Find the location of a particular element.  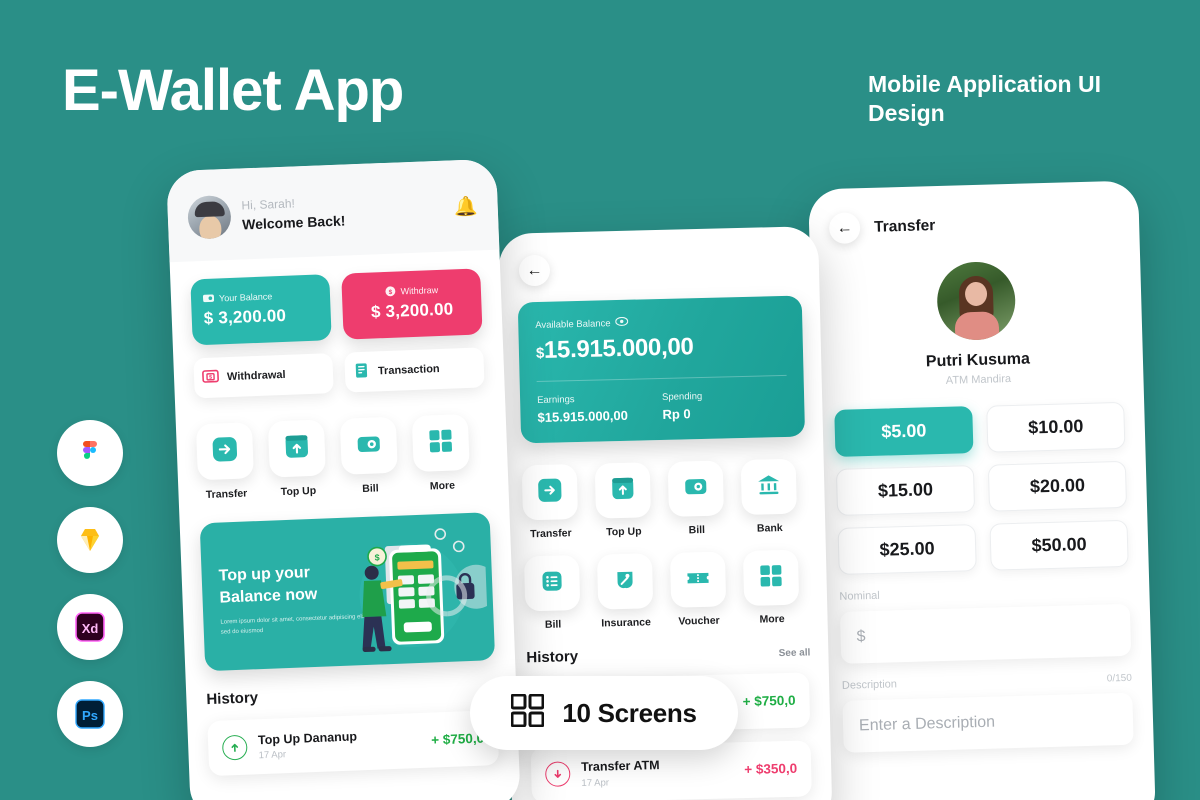

page-subtitle: Mobile Application UI Design is located at coordinates (984, 98).